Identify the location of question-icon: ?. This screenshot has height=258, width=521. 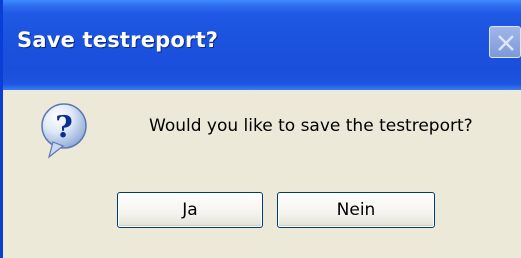
(64, 131).